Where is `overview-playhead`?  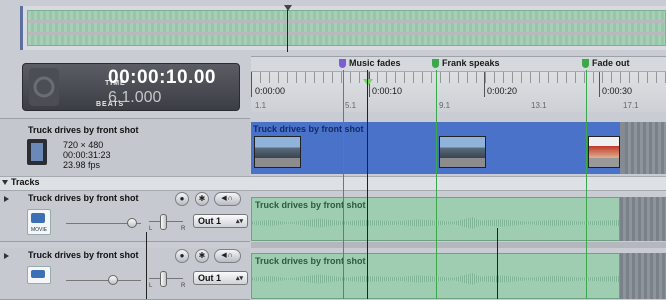 overview-playhead is located at coordinates (287, 29).